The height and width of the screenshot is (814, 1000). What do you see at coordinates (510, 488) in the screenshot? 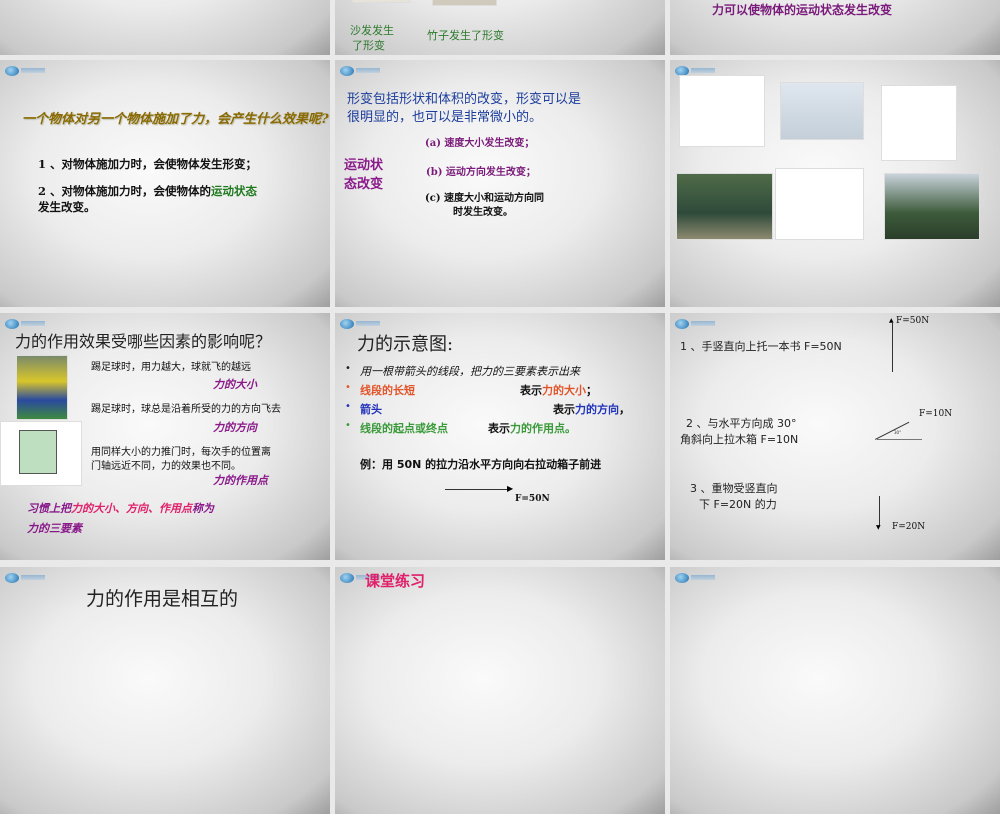
I see `arrow-head-icon: ▶` at bounding box center [510, 488].